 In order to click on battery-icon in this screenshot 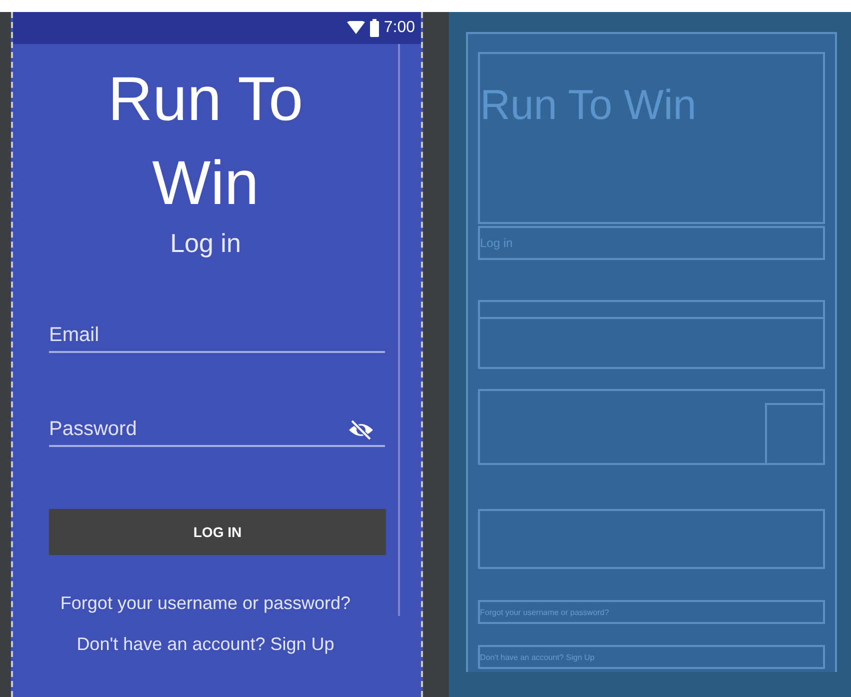, I will do `click(374, 28)`.